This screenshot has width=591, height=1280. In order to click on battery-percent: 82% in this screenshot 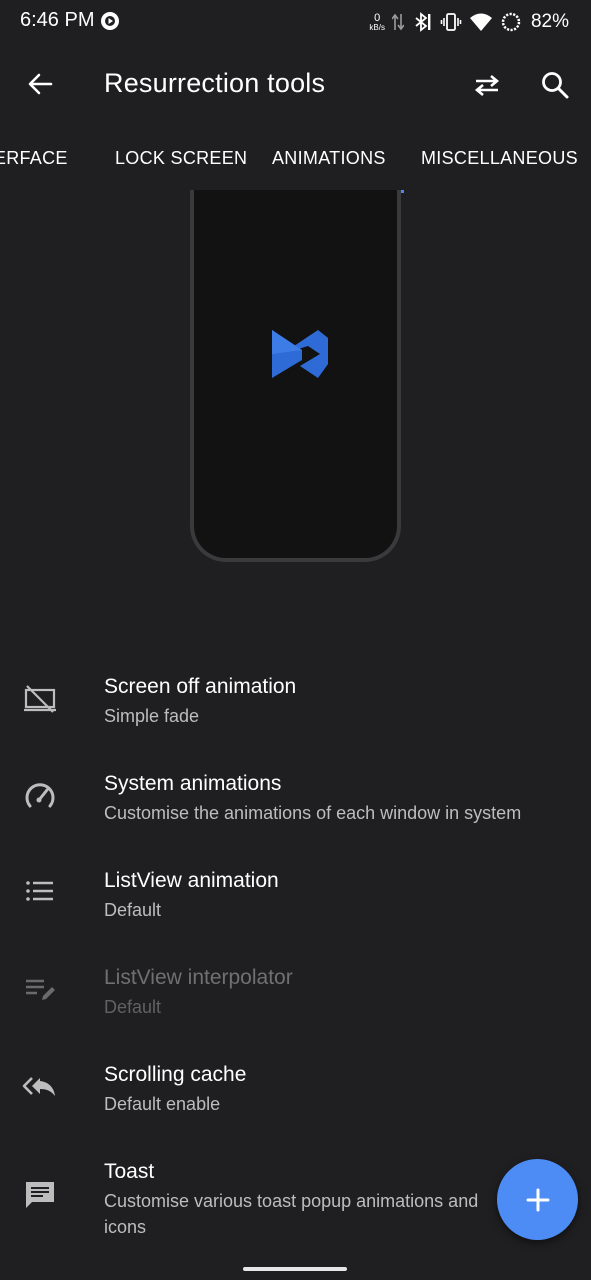, I will do `click(549, 21)`.